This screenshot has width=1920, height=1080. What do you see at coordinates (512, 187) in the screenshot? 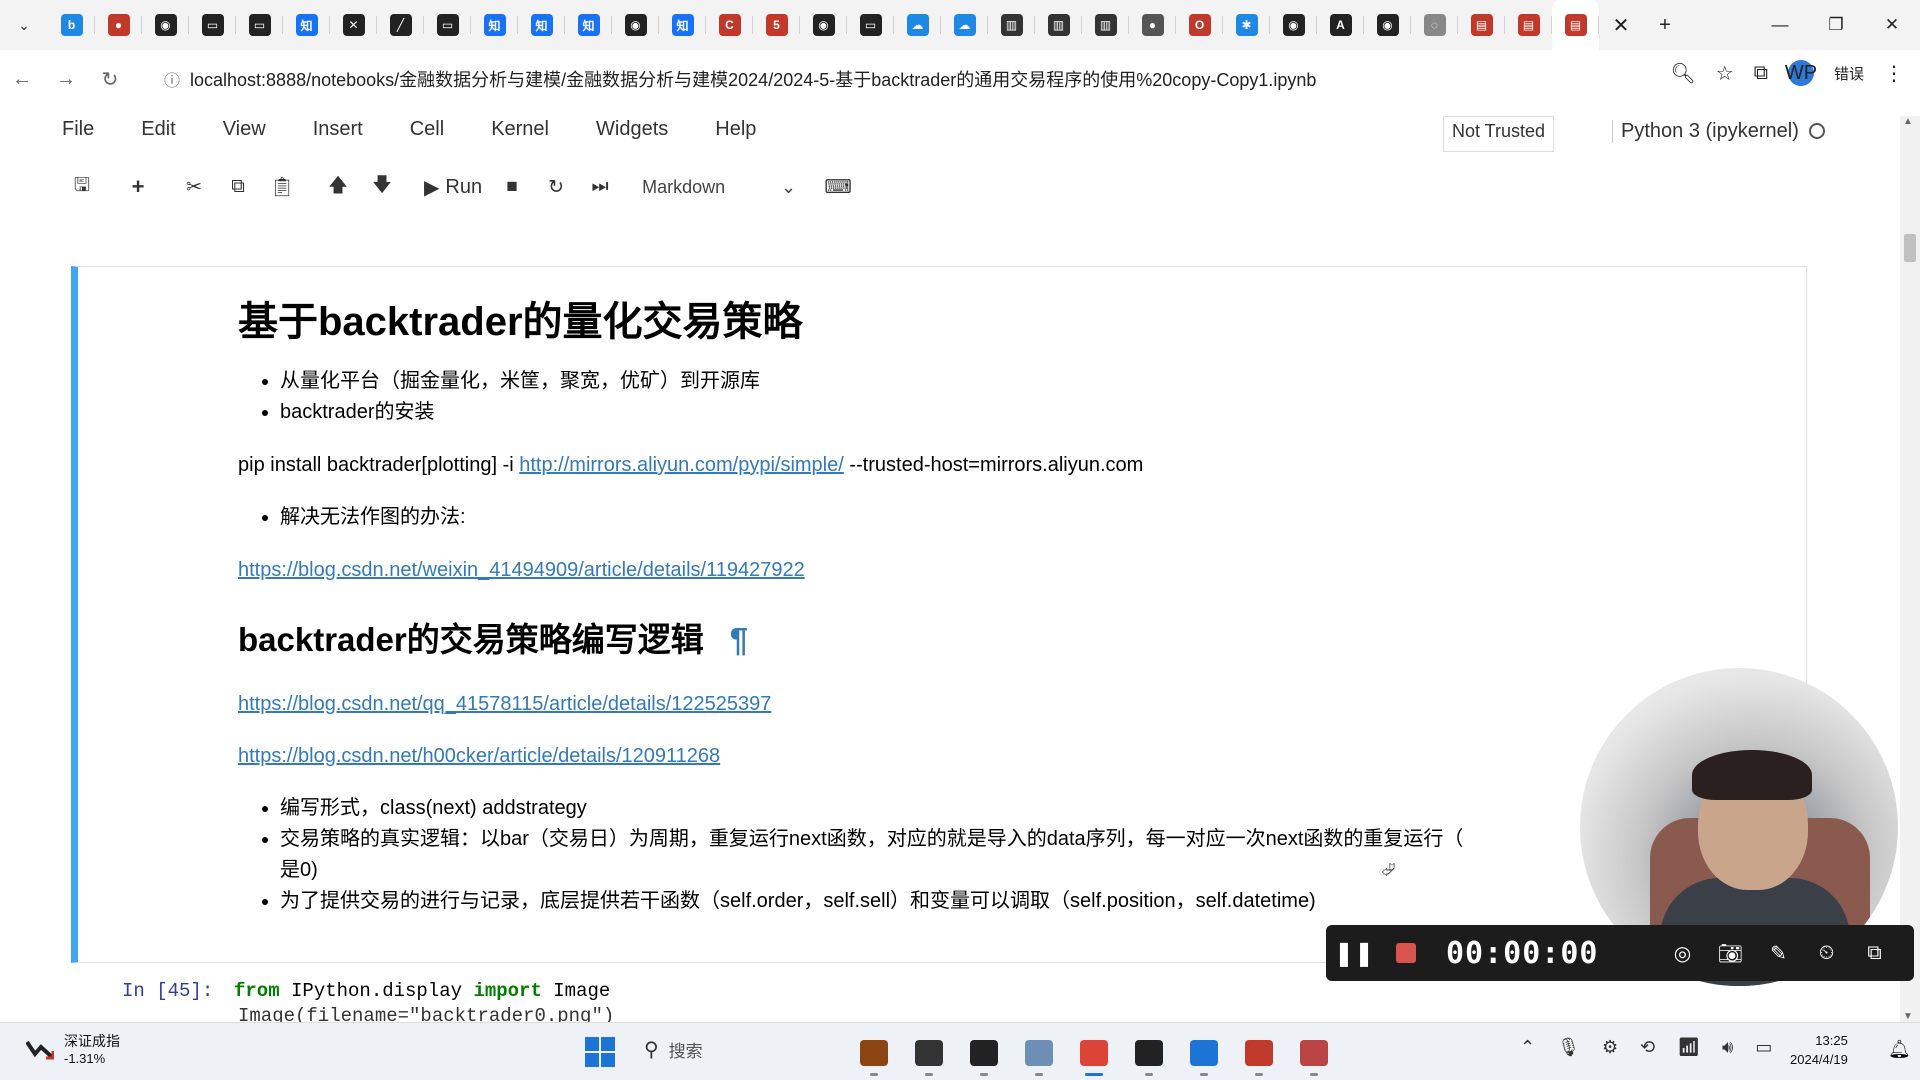
I see `interrupt-icon: ■` at bounding box center [512, 187].